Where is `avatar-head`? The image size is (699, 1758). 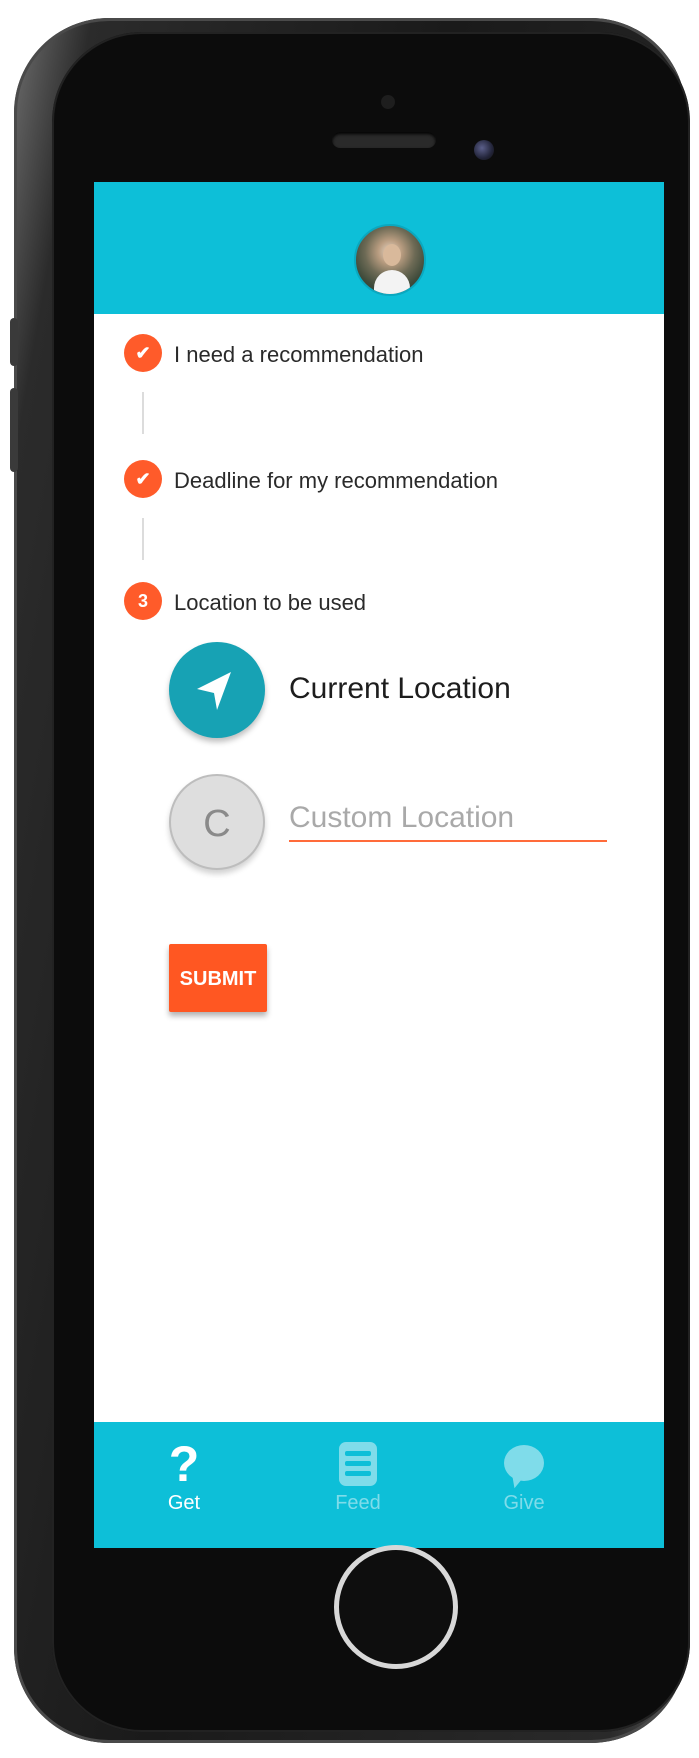
avatar-head is located at coordinates (392, 255).